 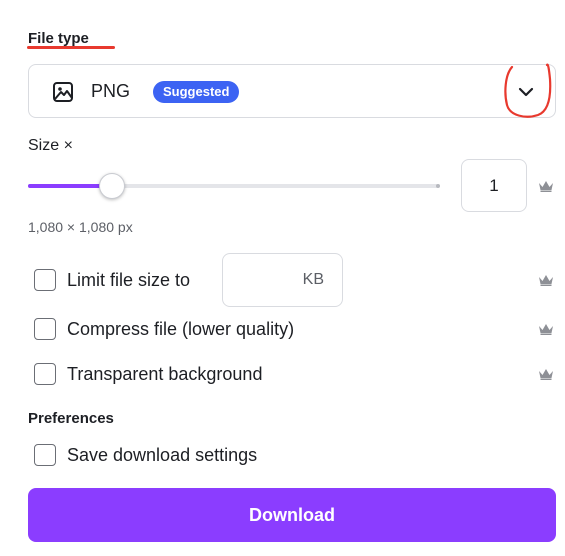 I want to click on dimensions-text: 1,080 × 1,080 px, so click(x=80, y=227).